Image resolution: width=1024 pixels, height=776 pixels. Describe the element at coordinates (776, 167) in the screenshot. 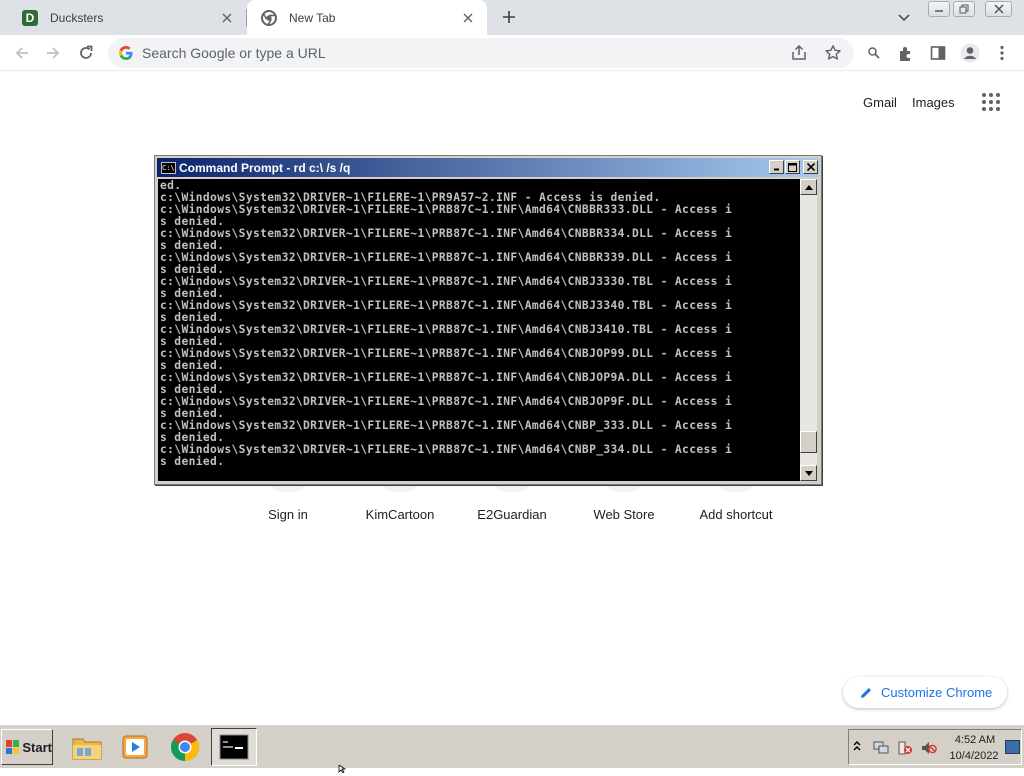

I see `cmd-minimize-button` at that location.